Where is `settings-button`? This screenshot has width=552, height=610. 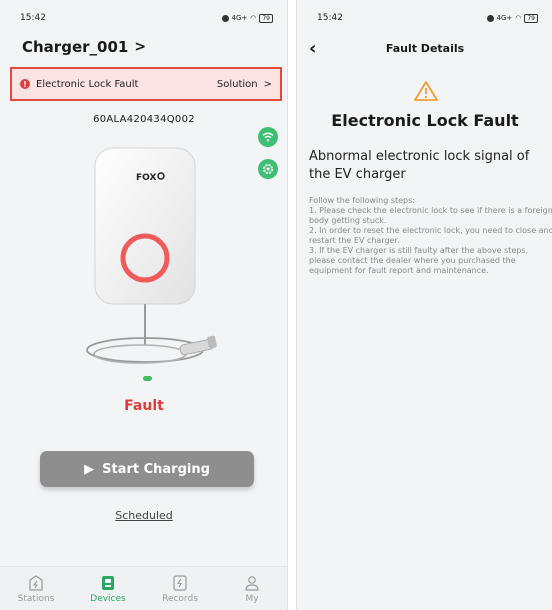 settings-button is located at coordinates (268, 169).